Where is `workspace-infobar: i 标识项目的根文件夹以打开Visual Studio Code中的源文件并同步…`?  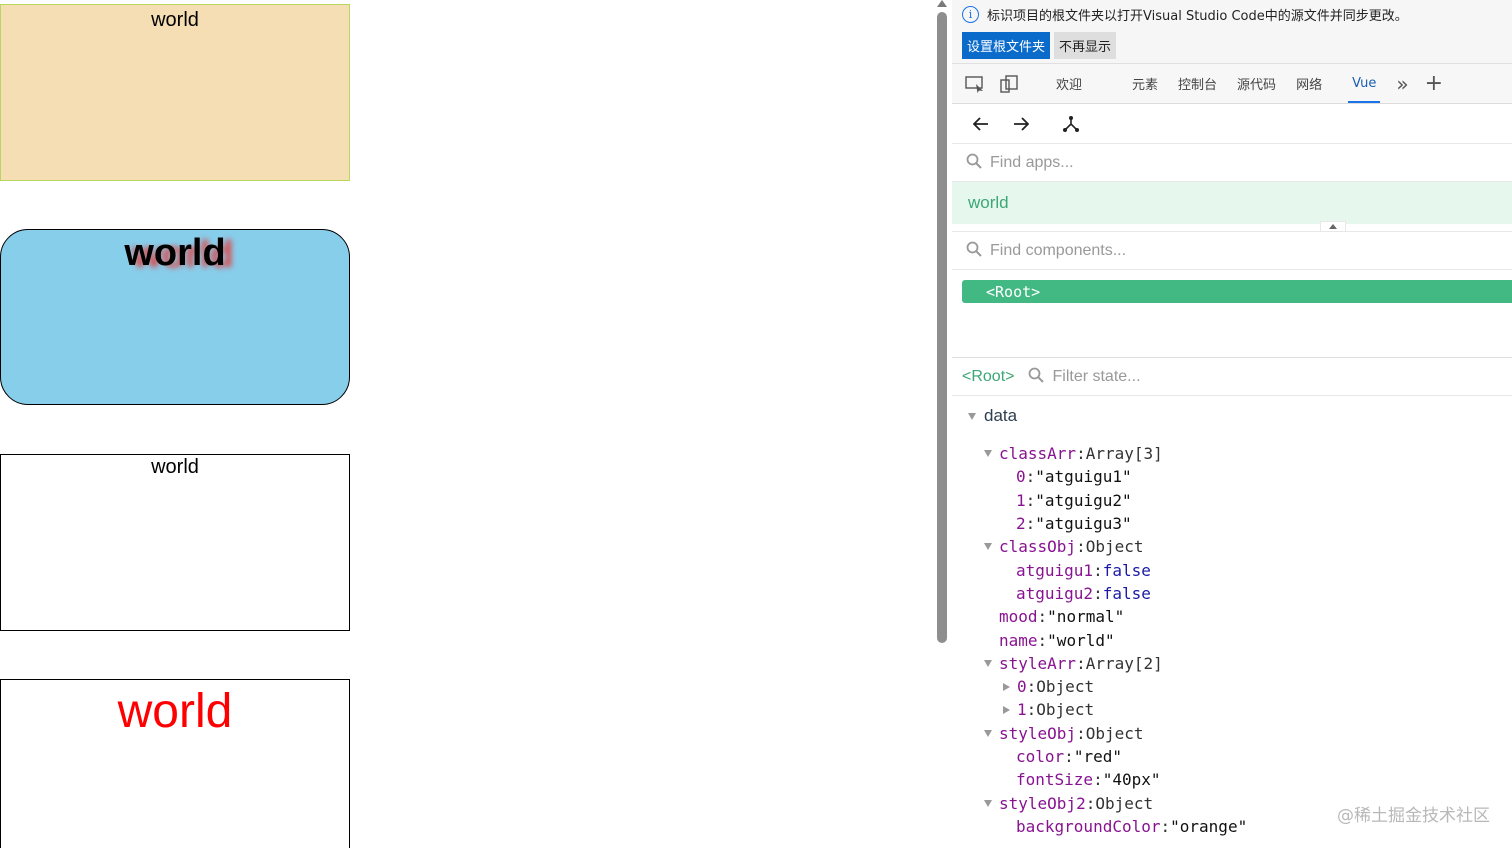
workspace-infobar: i 标识项目的根文件夹以打开Visual Studio Code中的源文件并同步… is located at coordinates (1232, 32).